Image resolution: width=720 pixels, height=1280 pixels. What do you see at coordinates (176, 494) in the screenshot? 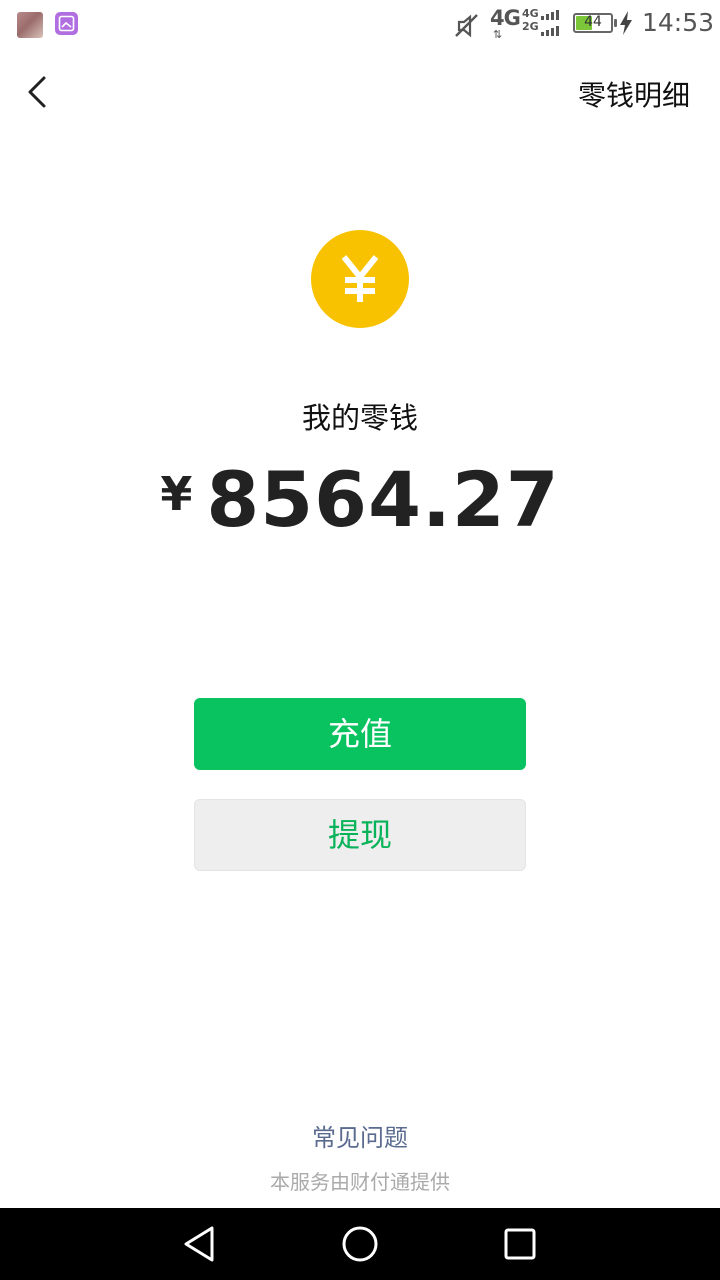
I see `currency-symbol: ¥` at bounding box center [176, 494].